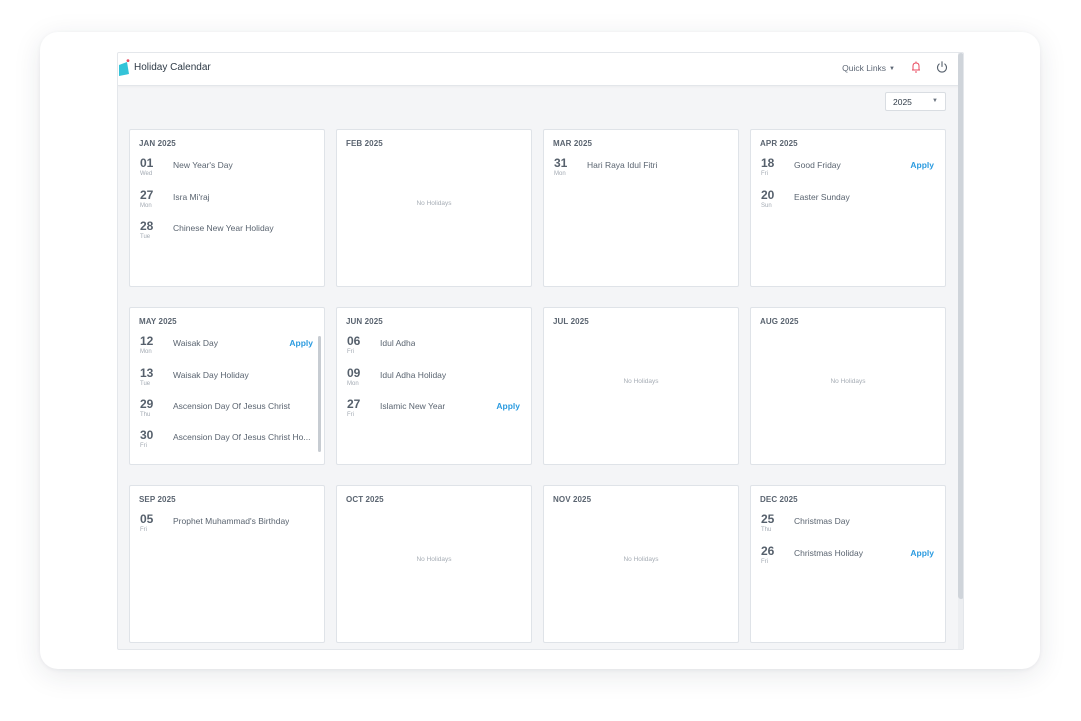 This screenshot has height=721, width=1081. I want to click on holiday-row: 25 Thu Christmas Day, so click(848, 526).